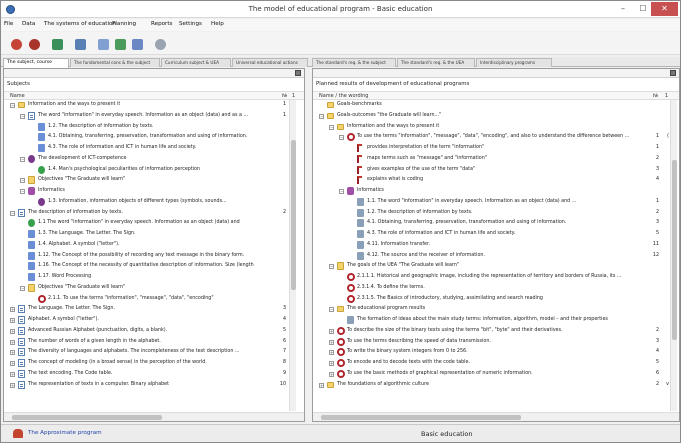  What do you see at coordinates (15, 43) in the screenshot?
I see `back-button` at bounding box center [15, 43].